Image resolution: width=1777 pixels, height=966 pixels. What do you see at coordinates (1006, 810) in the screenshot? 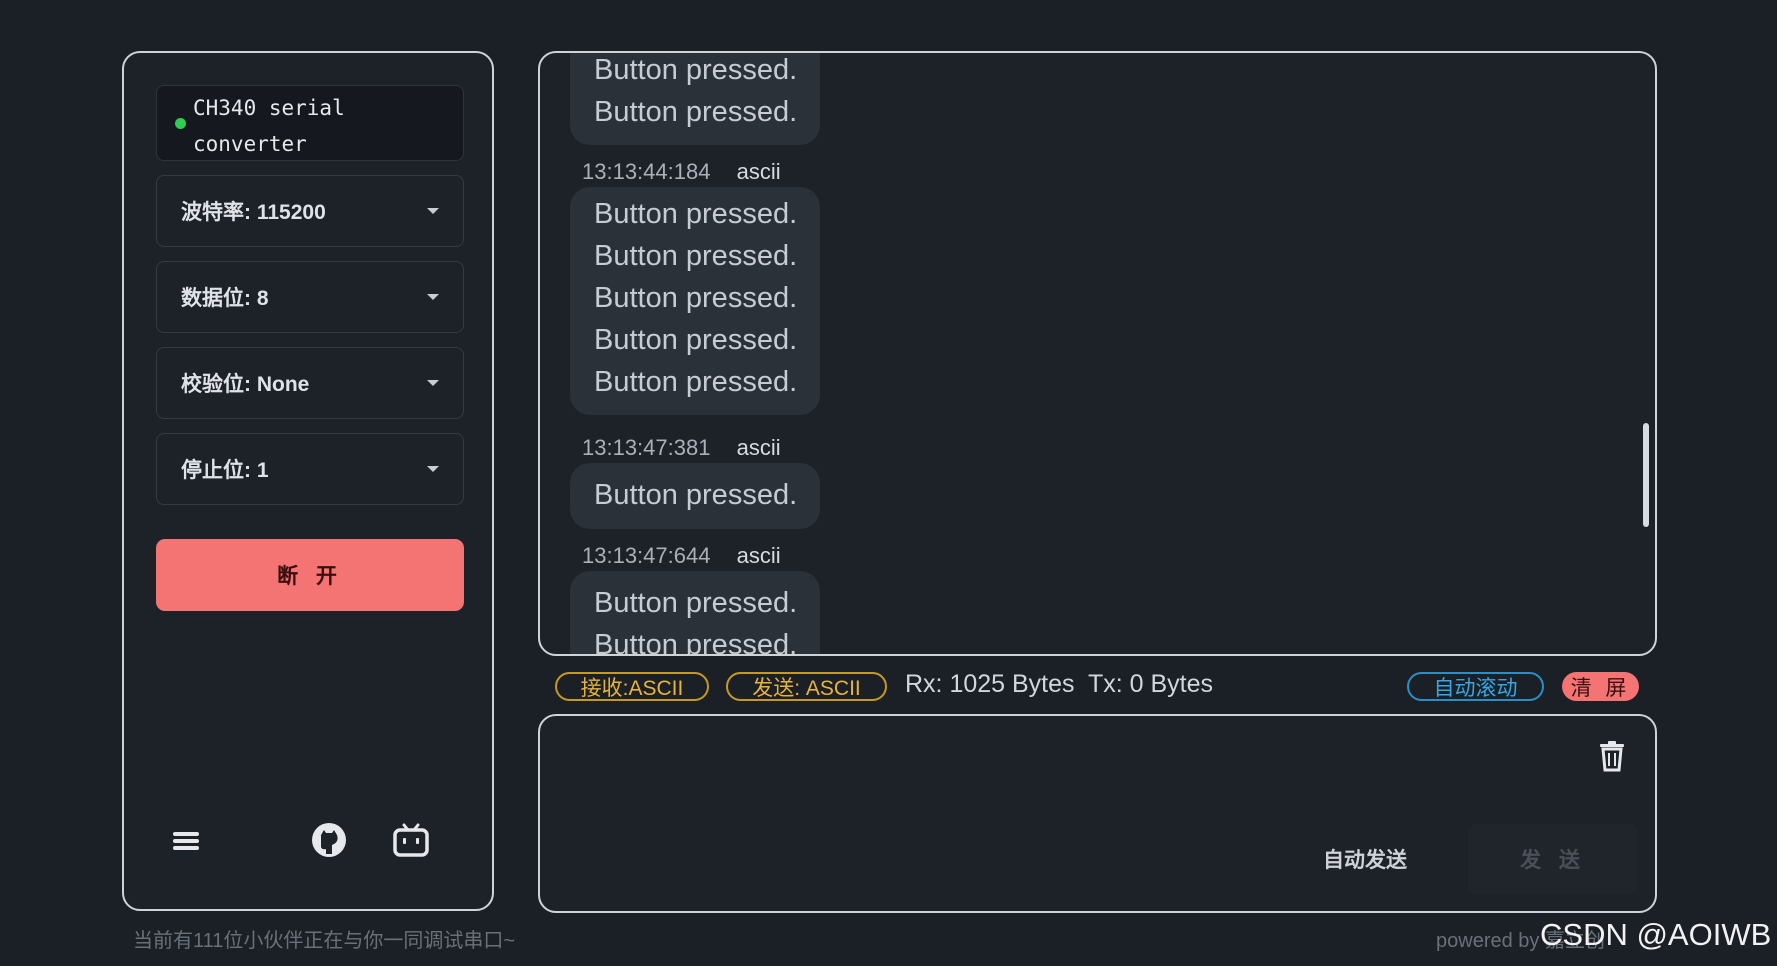
I see `send-input` at bounding box center [1006, 810].